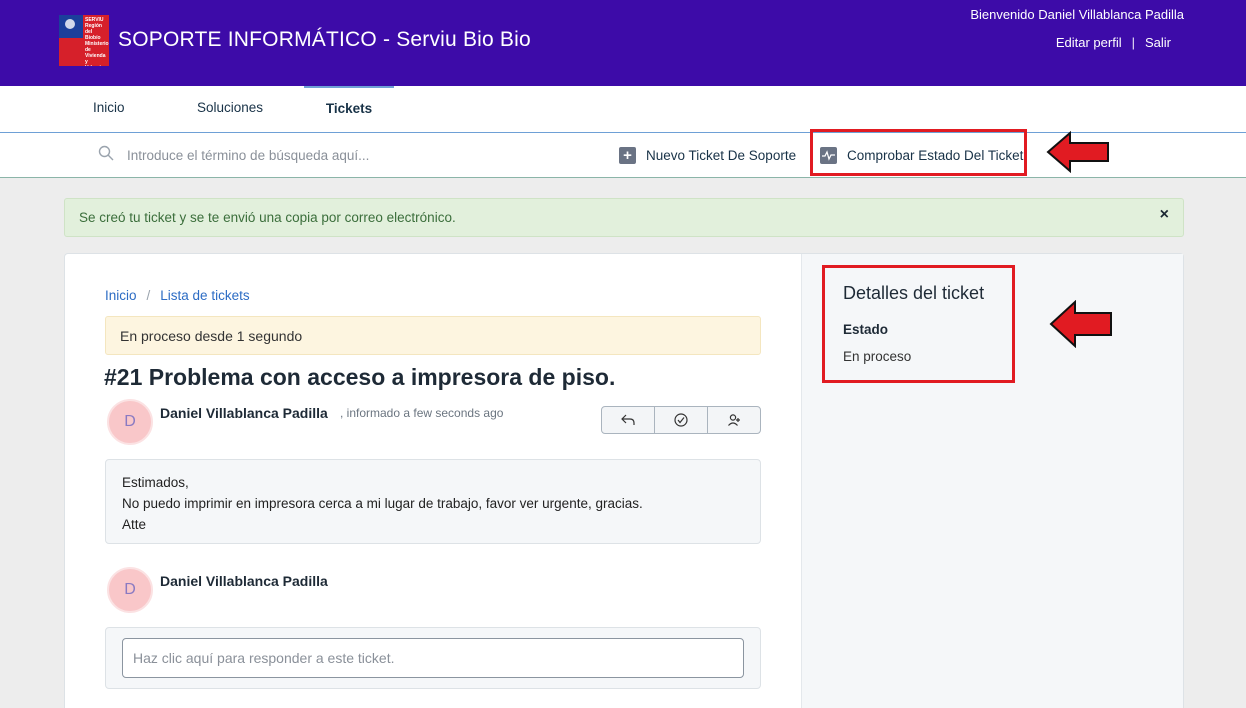 Image resolution: width=1246 pixels, height=708 pixels. I want to click on tab-tickets: Tickets, so click(349, 109).